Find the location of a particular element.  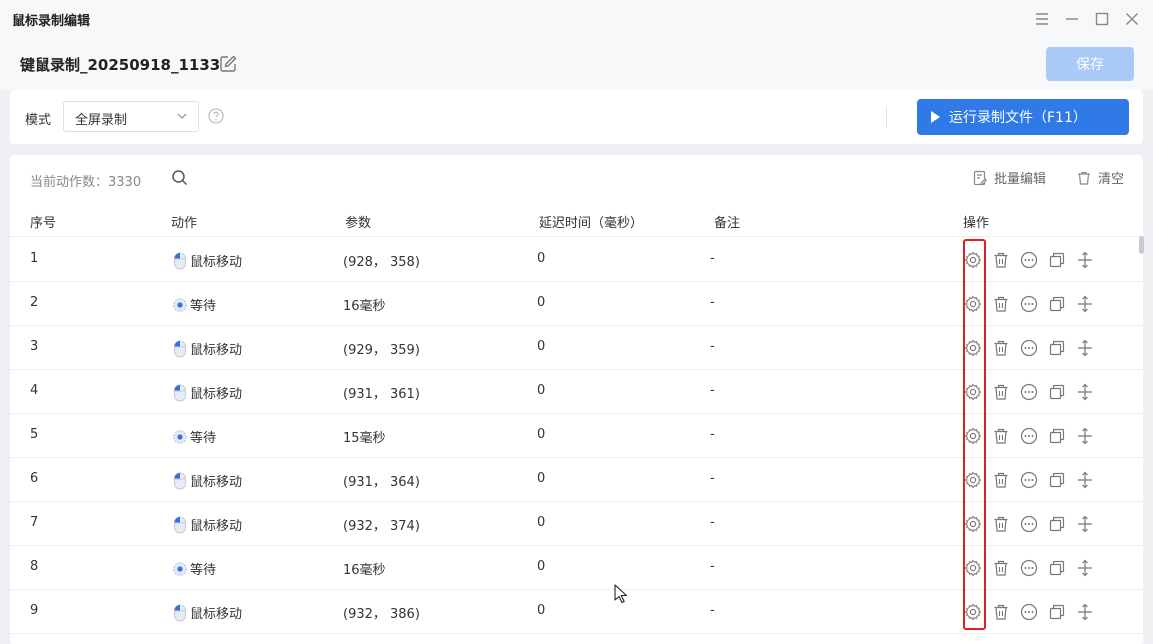

recording-name: 键鼠录制_20250918_1133 is located at coordinates (120, 65).